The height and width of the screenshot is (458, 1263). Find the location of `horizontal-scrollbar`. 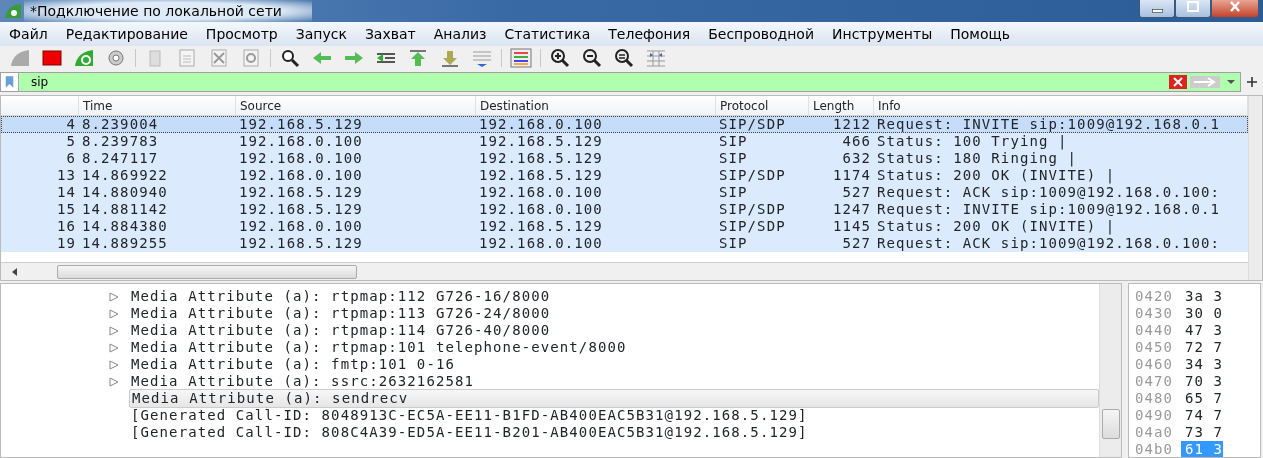

horizontal-scrollbar is located at coordinates (624, 271).